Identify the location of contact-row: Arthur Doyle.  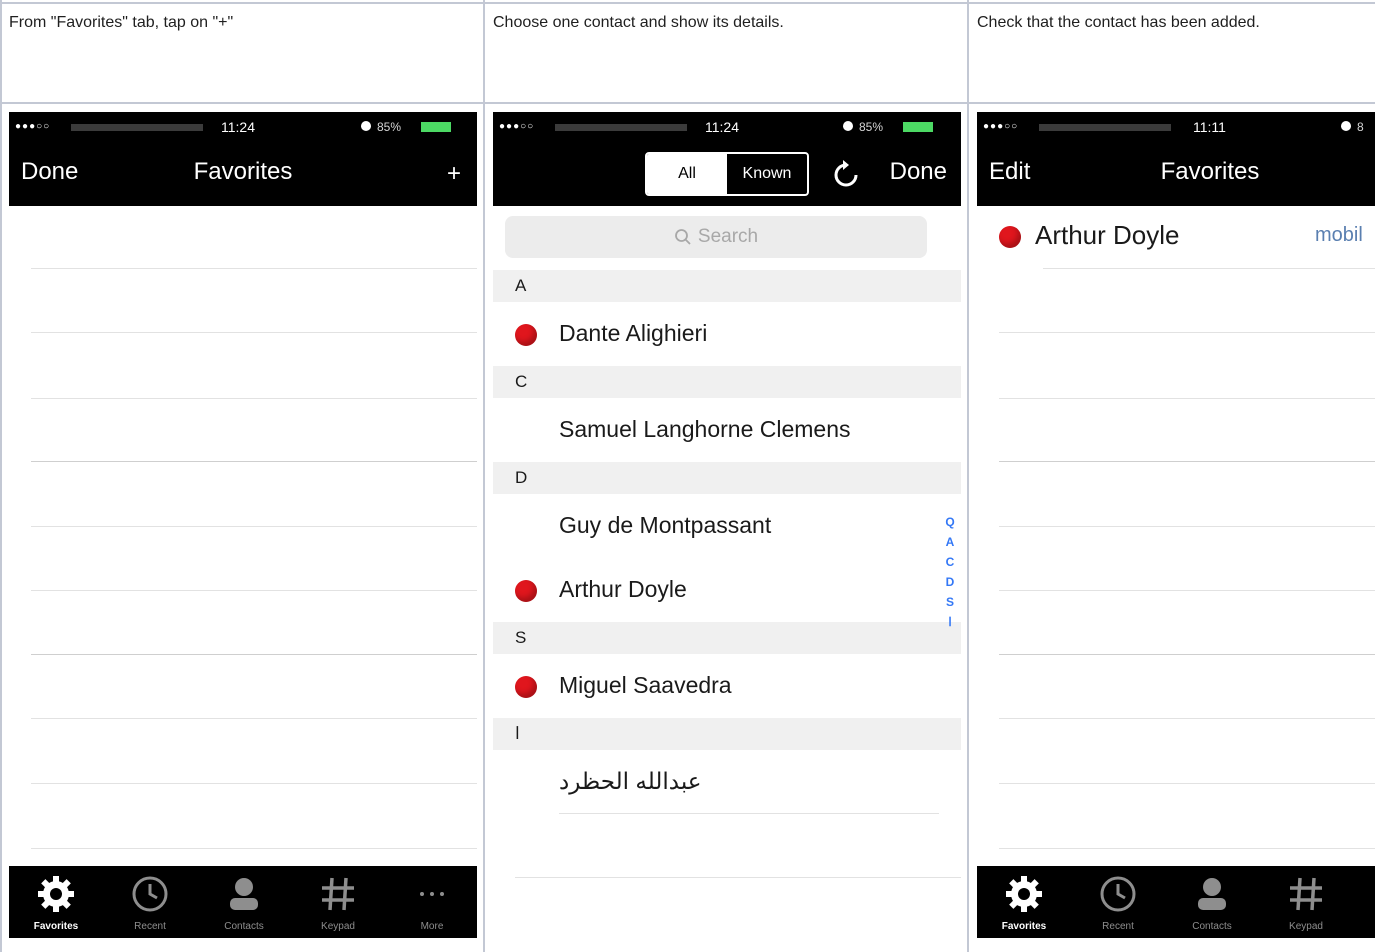
(727, 590).